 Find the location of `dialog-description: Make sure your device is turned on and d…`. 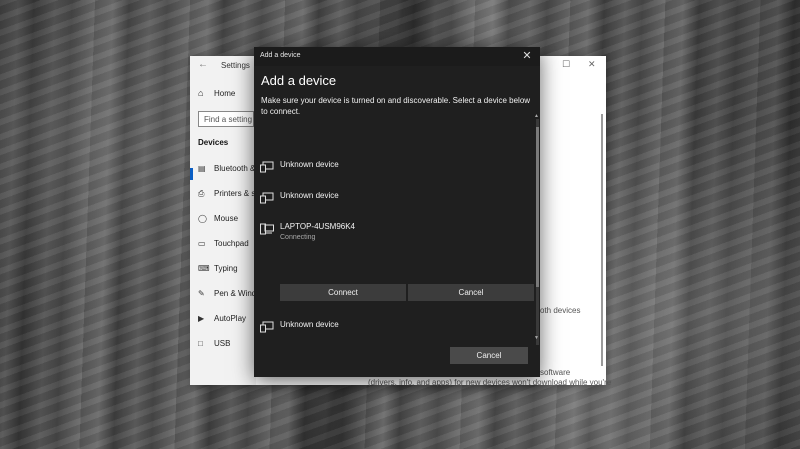

dialog-description: Make sure your device is turned on and d… is located at coordinates (396, 106).